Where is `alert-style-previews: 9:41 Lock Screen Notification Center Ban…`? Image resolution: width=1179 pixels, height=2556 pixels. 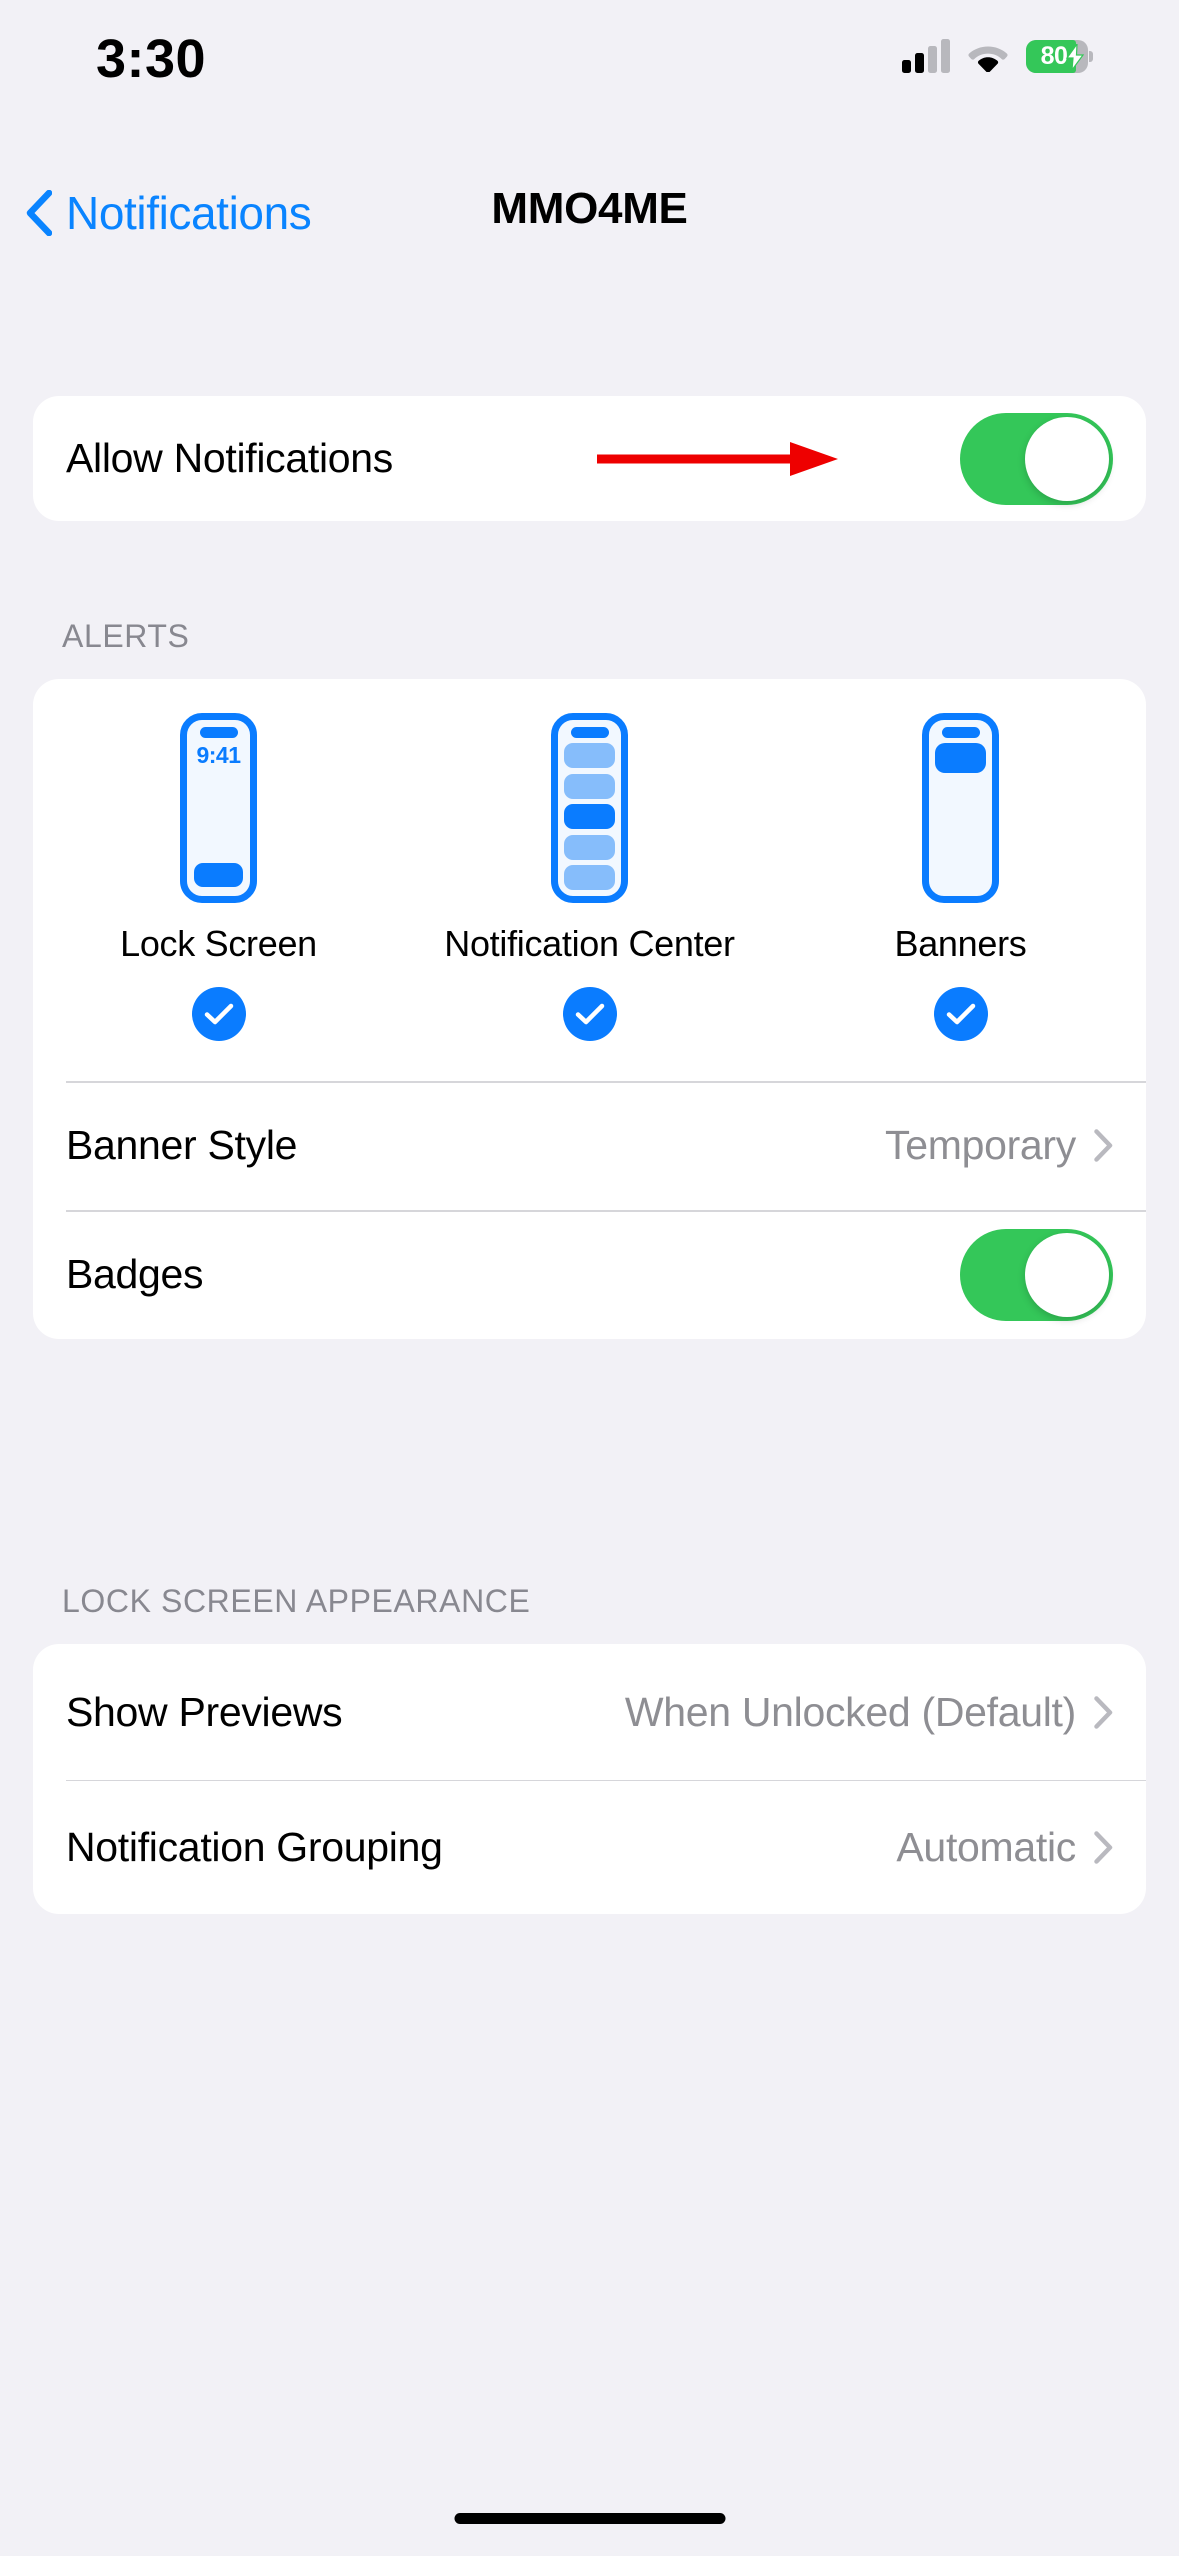 alert-style-previews: 9:41 Lock Screen Notification Center Ban… is located at coordinates (589, 860).